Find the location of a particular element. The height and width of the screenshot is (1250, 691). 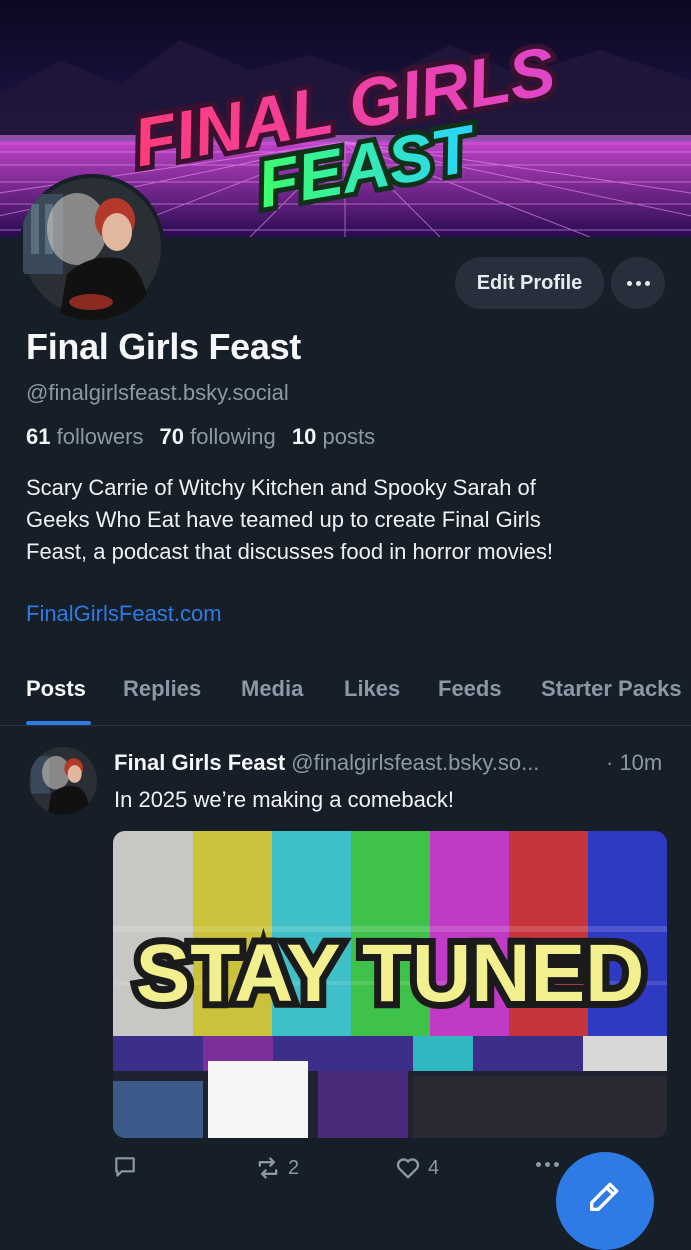

tab-starter-packs: Starter Packs is located at coordinates (611, 689).